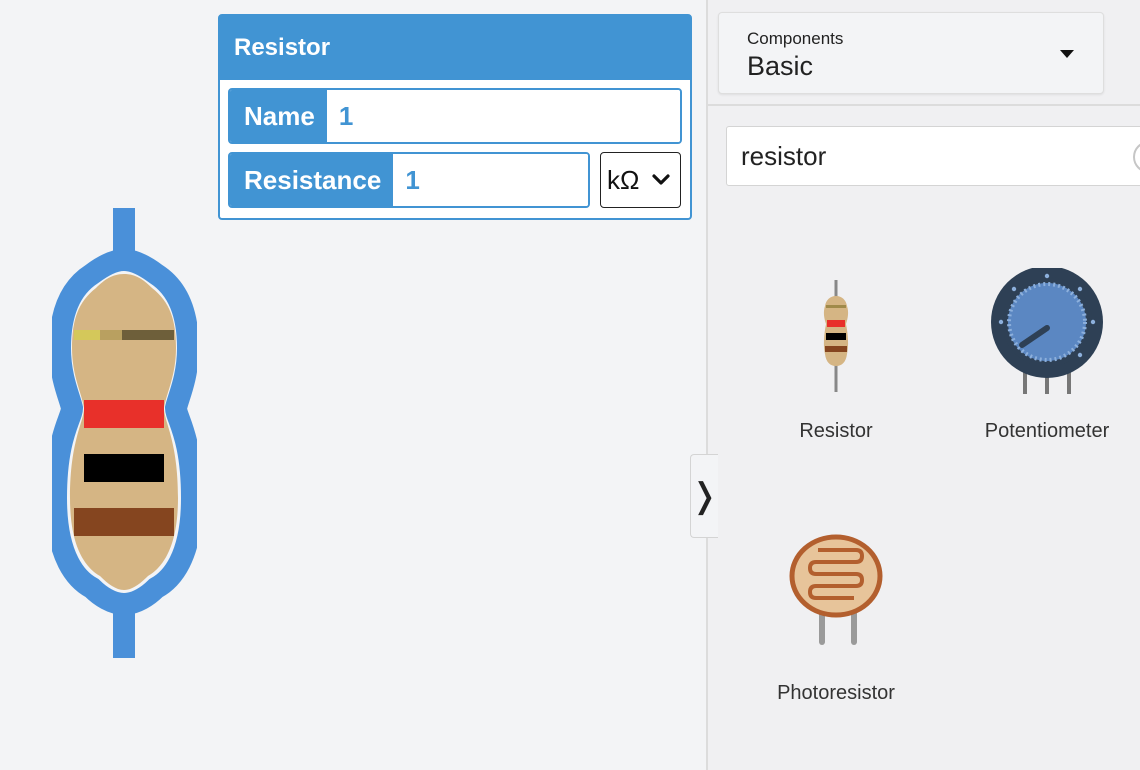 Image resolution: width=1140 pixels, height=770 pixels. What do you see at coordinates (707, 385) in the screenshot?
I see `panel-splitter` at bounding box center [707, 385].